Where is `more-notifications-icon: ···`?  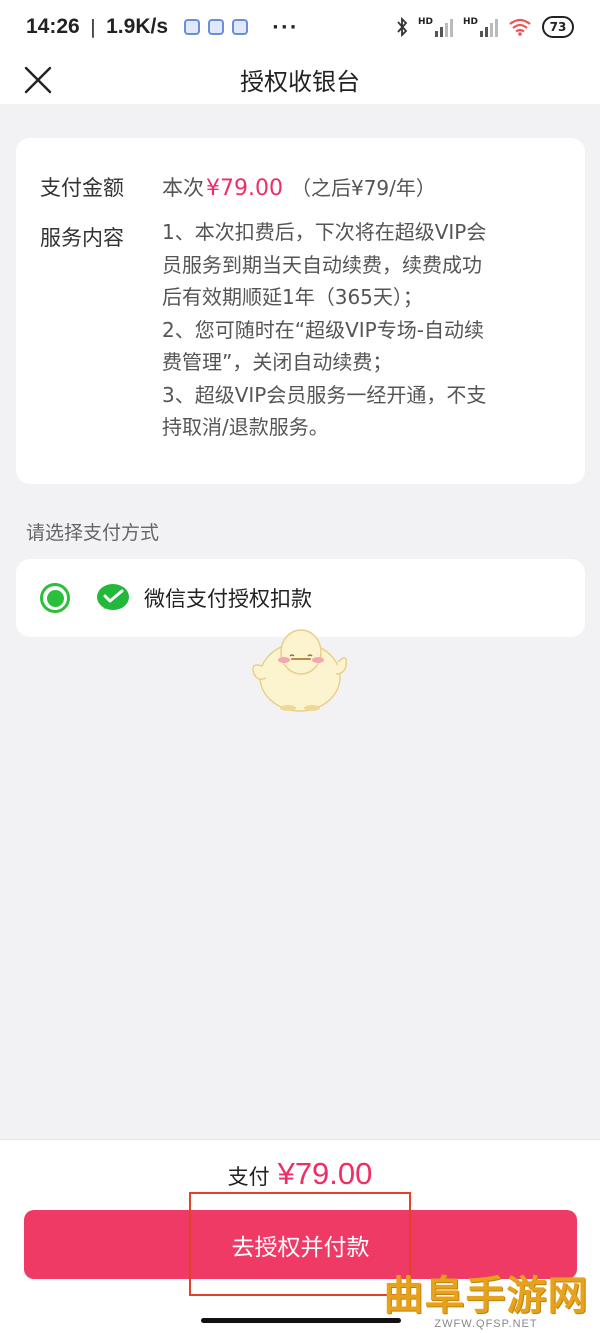 more-notifications-icon: ··· is located at coordinates (285, 27).